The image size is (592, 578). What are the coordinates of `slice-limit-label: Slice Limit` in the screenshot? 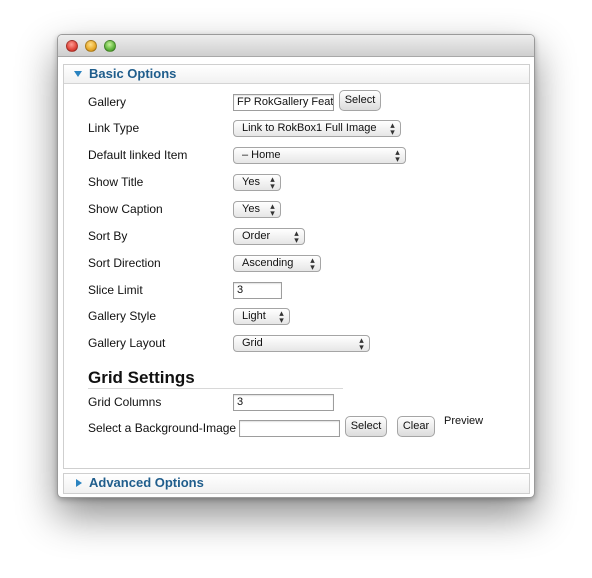 It's located at (115, 290).